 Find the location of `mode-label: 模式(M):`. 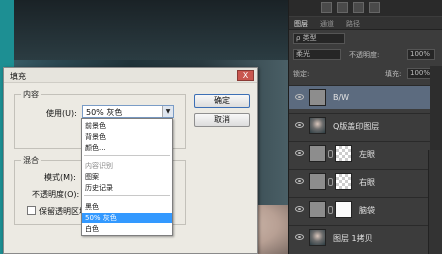

mode-label: 模式(M): is located at coordinates (60, 177).